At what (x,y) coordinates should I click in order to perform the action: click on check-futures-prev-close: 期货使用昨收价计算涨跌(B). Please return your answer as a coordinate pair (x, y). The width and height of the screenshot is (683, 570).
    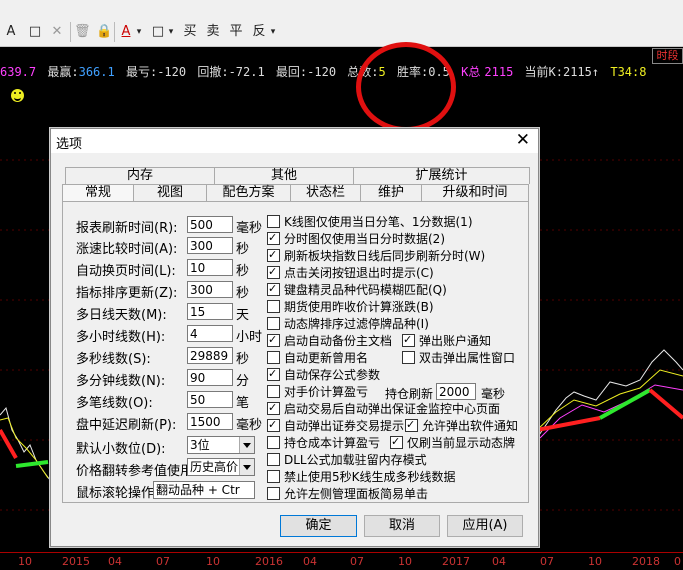
    Looking at the image, I should click on (350, 307).